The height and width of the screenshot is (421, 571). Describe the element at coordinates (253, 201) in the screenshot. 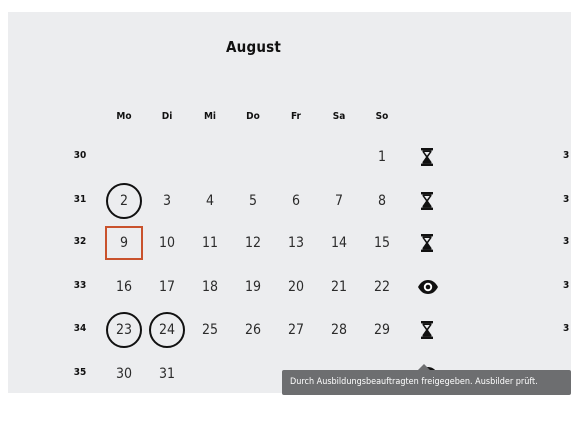

I see `day-cell-5: 5` at that location.